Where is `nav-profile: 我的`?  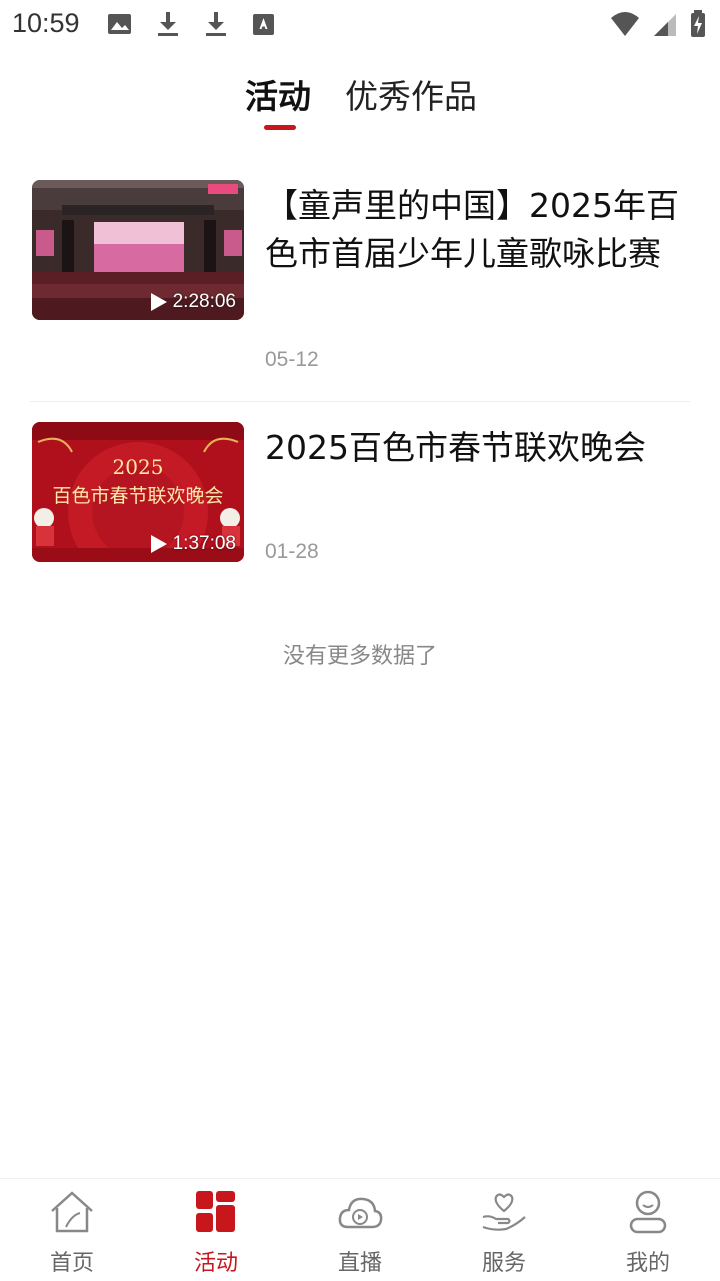 nav-profile: 我的 is located at coordinates (648, 1233).